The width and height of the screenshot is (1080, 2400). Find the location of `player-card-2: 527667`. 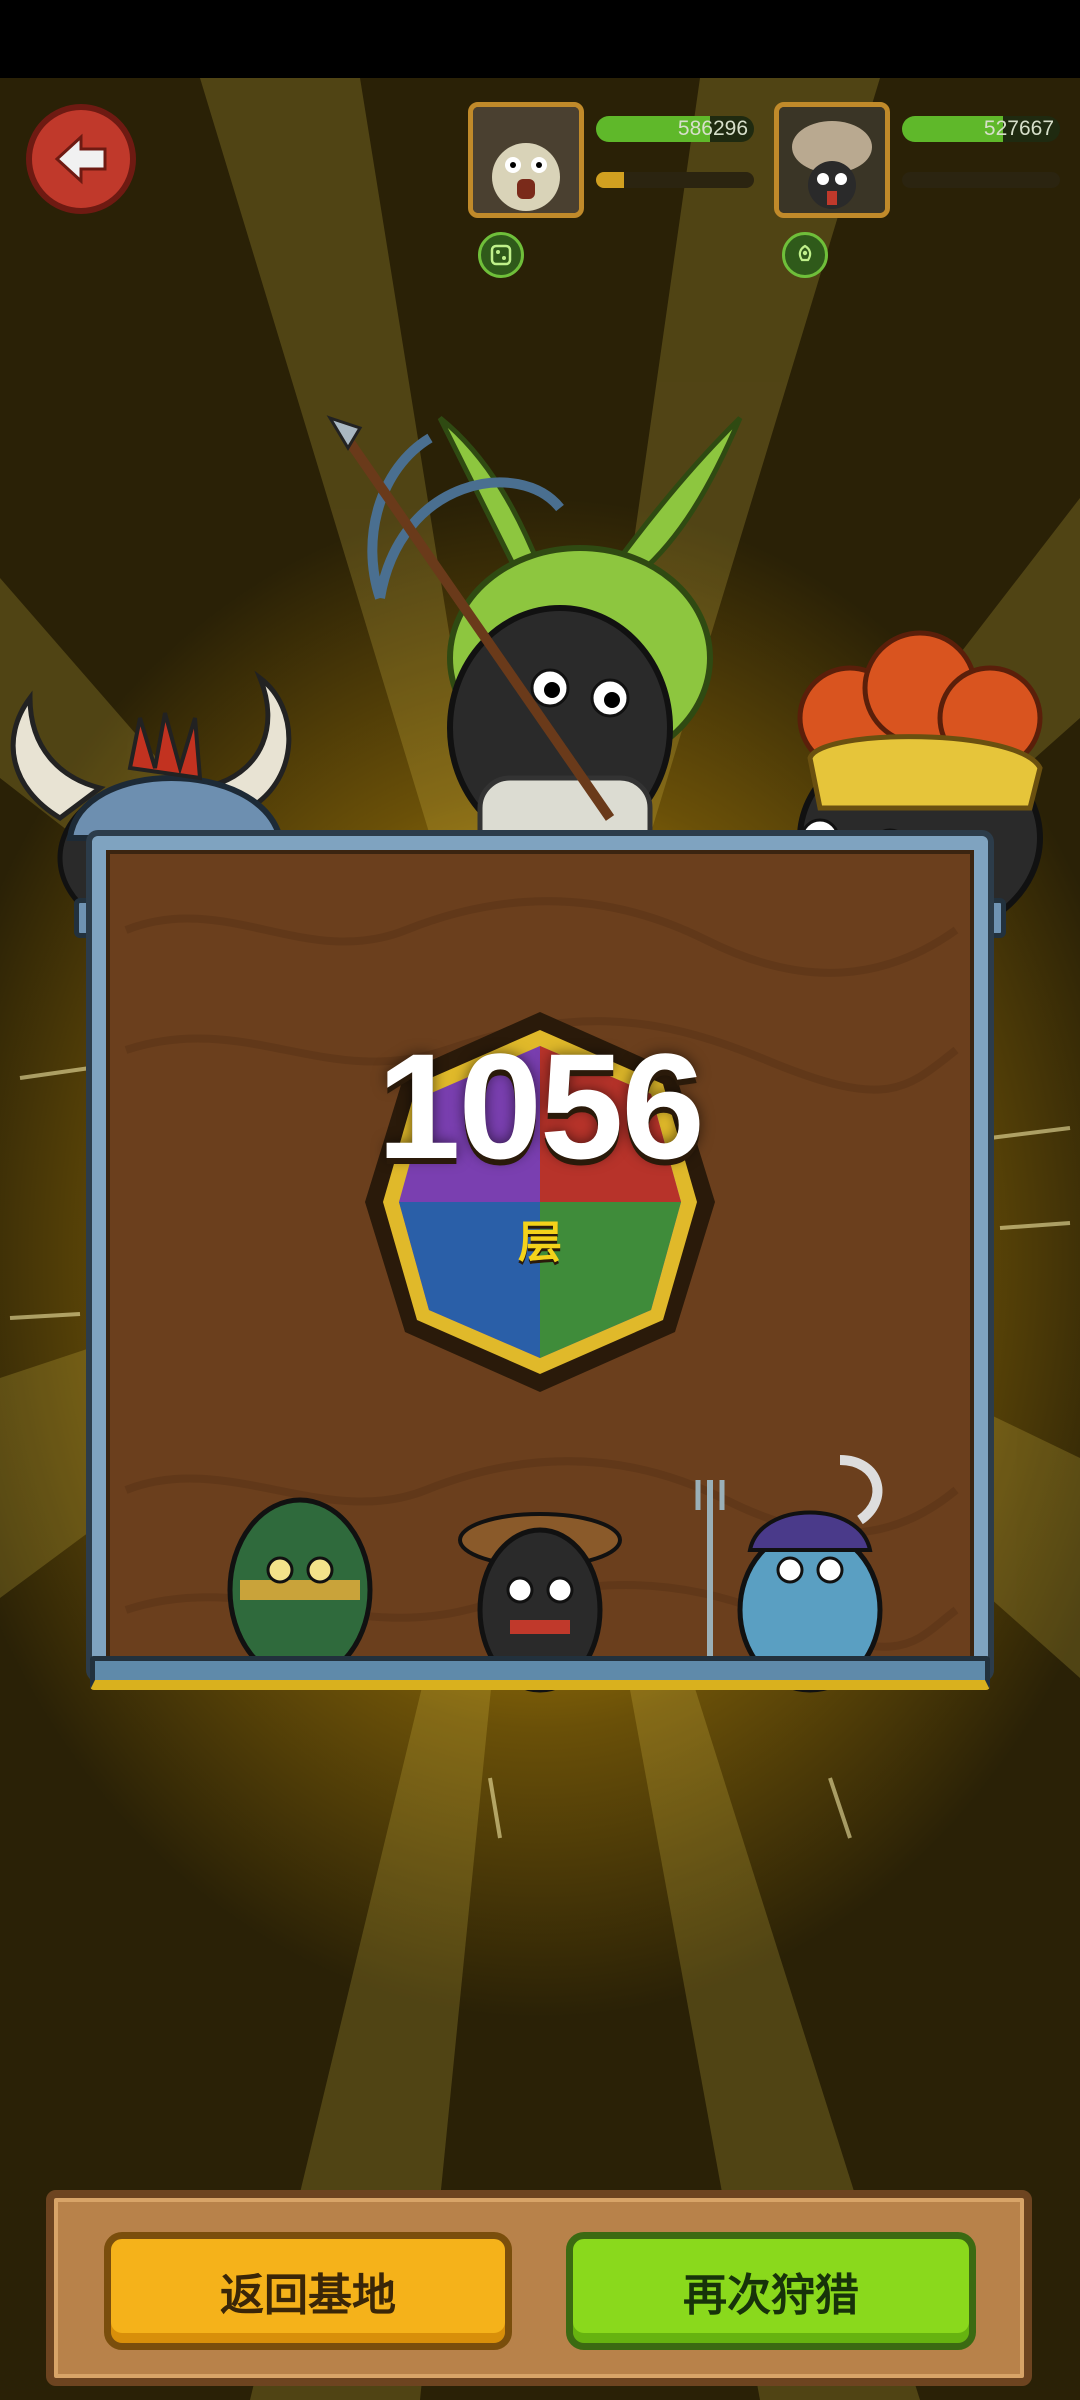

player-card-2: 527667 is located at coordinates (919, 172).